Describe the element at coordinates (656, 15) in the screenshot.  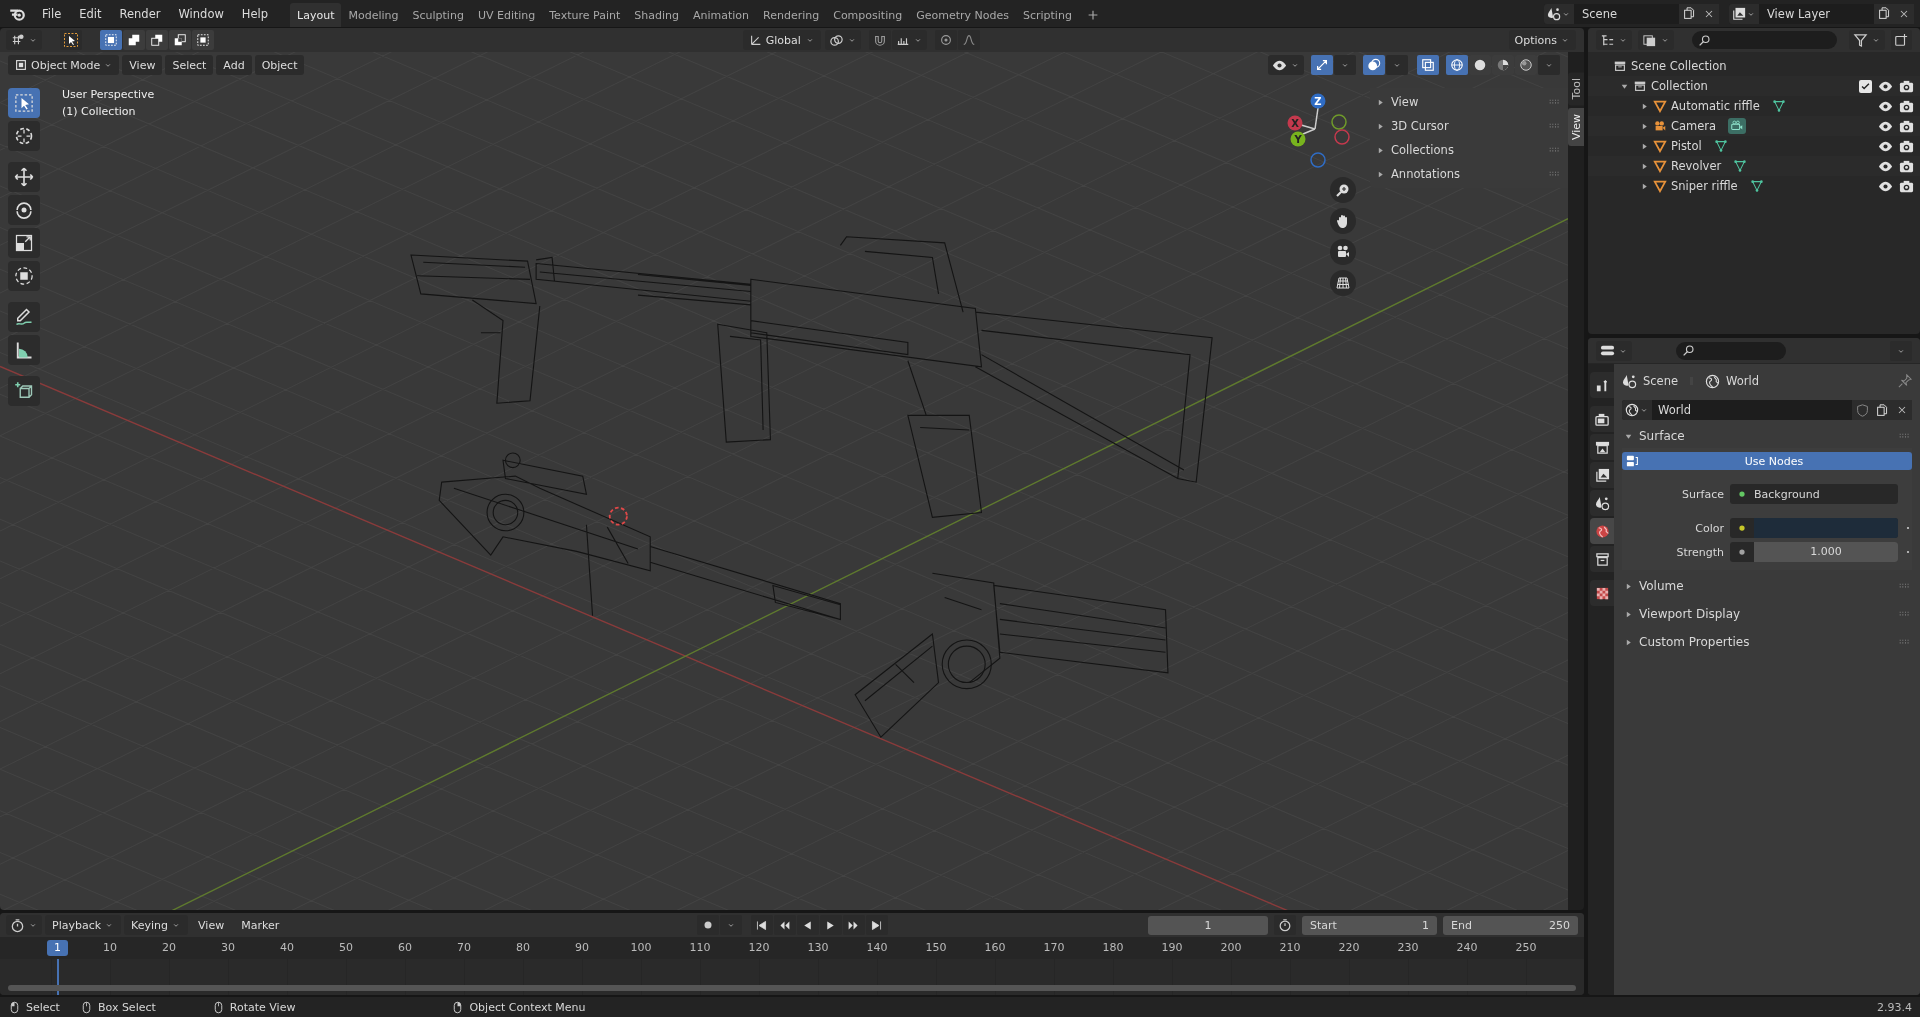
I see `workspace-tab: Shading` at that location.